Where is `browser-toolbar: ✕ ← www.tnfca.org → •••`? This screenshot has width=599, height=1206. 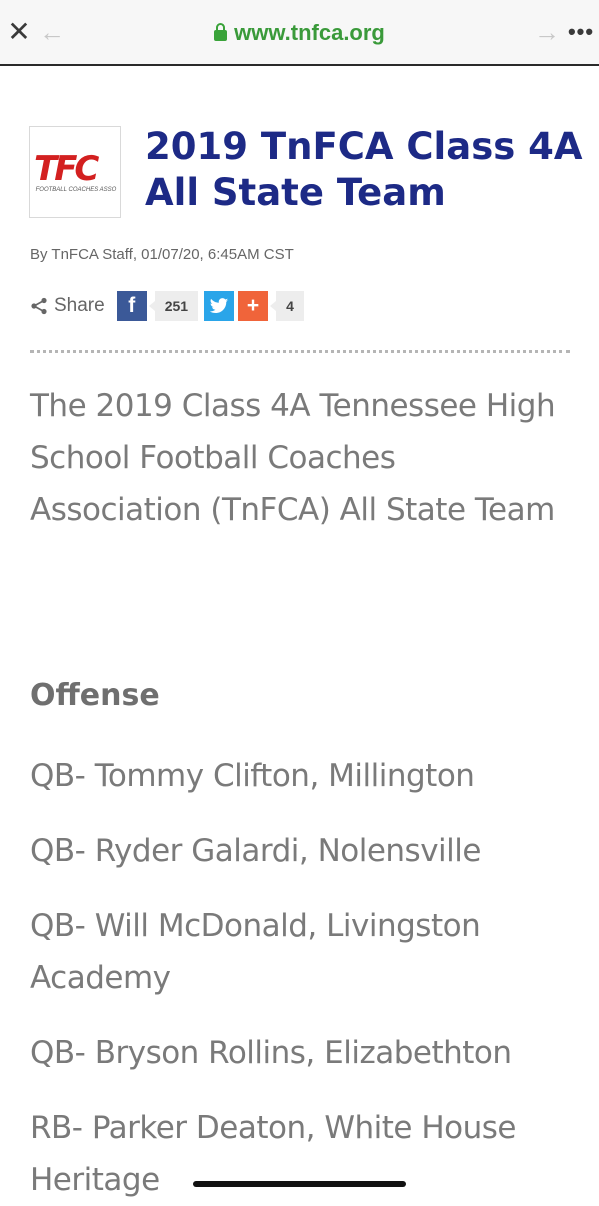 browser-toolbar: ✕ ← www.tnfca.org → ••• is located at coordinates (299, 33).